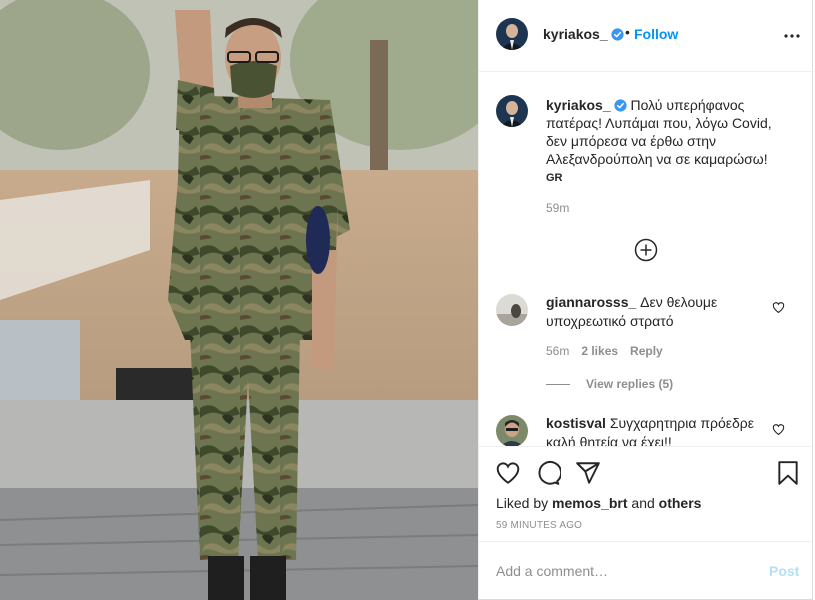 This screenshot has height=600, width=815. Describe the element at coordinates (626, 571) in the screenshot. I see `add-comment-input` at that location.